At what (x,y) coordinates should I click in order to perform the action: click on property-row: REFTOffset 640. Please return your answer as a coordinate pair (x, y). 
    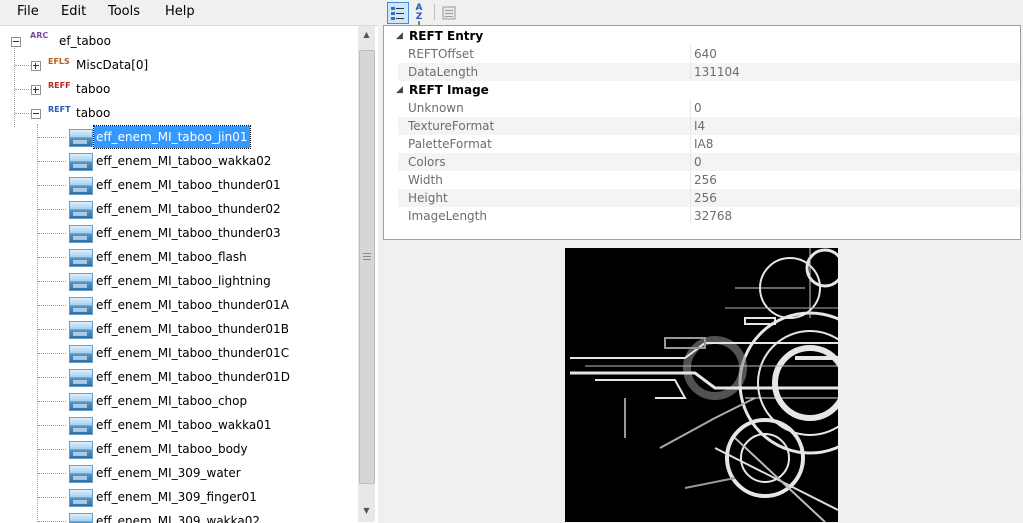
    Looking at the image, I should click on (709, 54).